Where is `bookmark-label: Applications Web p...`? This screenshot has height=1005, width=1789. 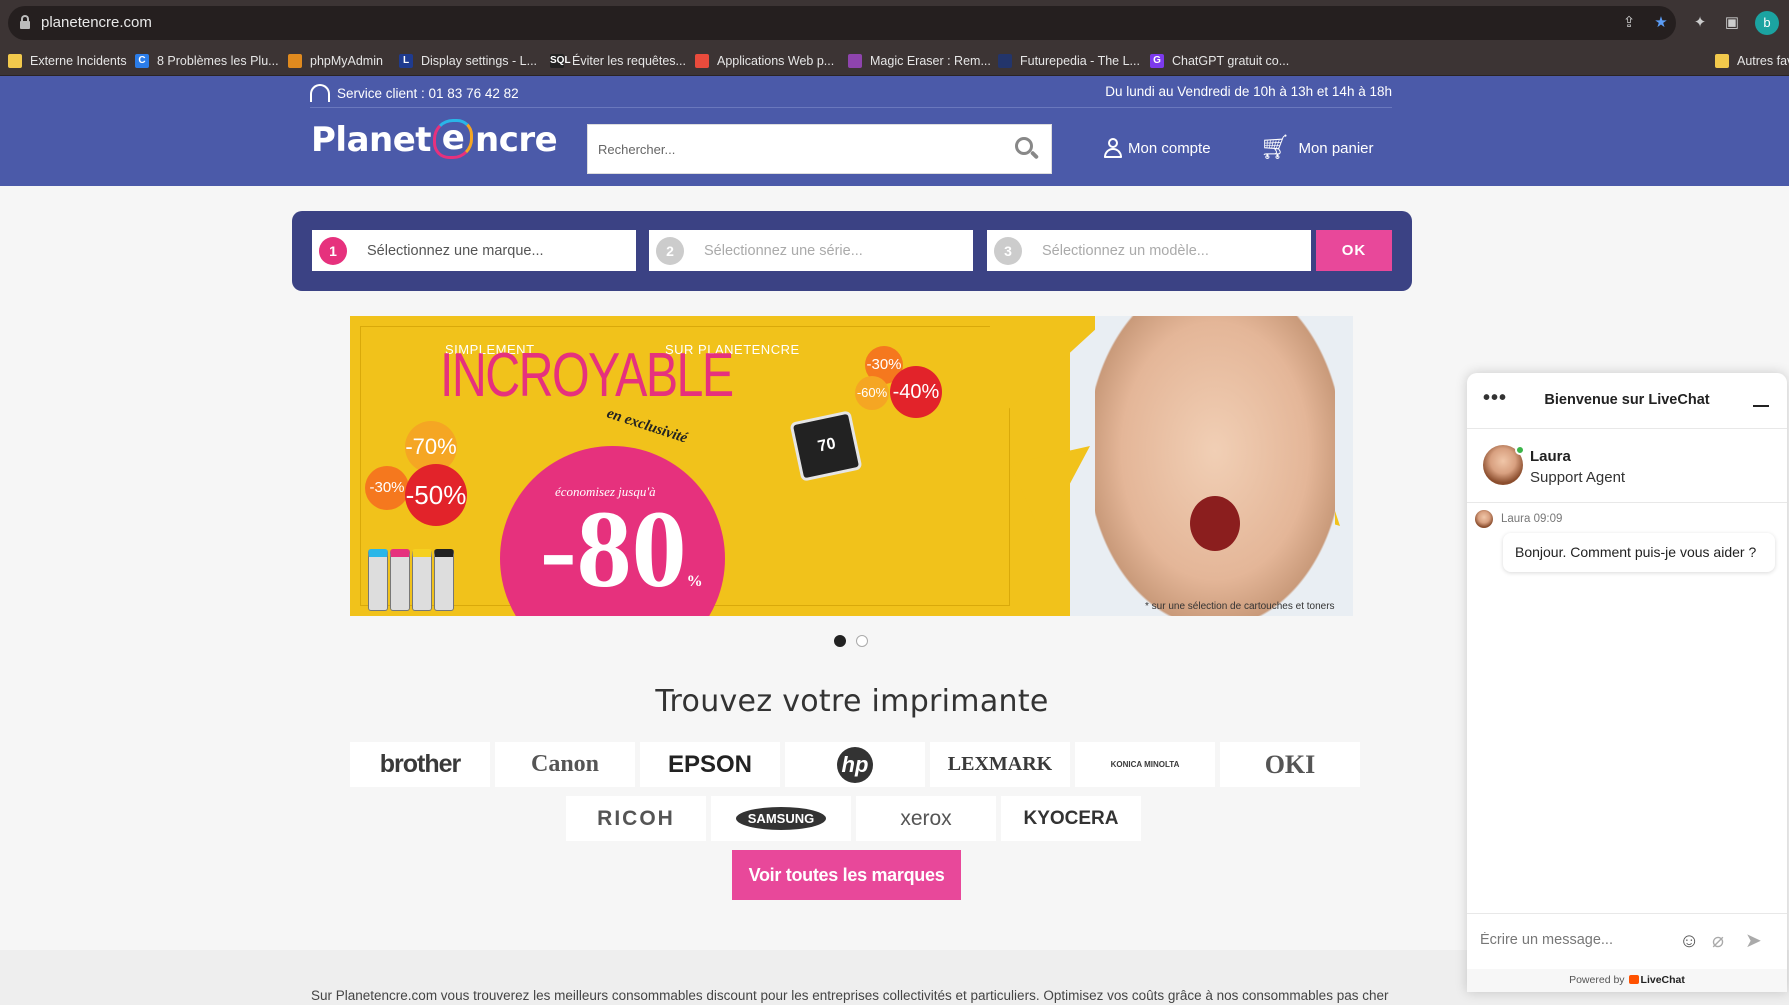
bookmark-label: Applications Web p... is located at coordinates (776, 61).